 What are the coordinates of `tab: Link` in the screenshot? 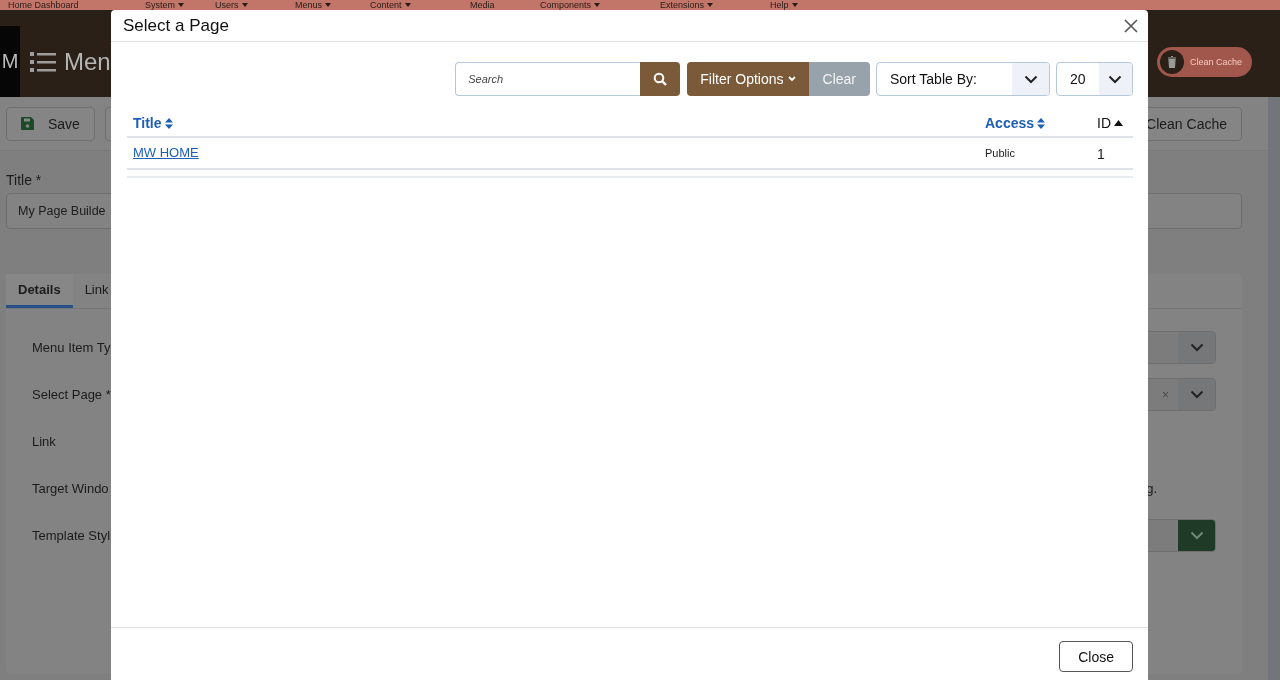 It's located at (96, 291).